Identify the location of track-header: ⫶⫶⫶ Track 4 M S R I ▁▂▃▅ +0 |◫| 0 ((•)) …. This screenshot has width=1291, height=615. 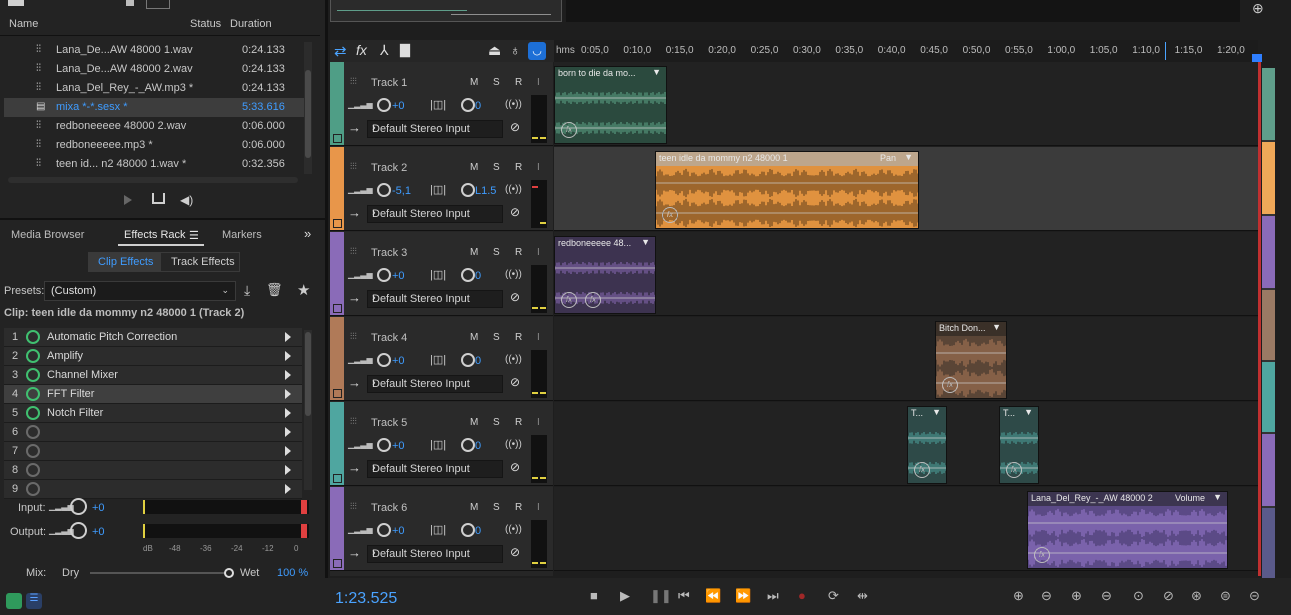
(441, 359).